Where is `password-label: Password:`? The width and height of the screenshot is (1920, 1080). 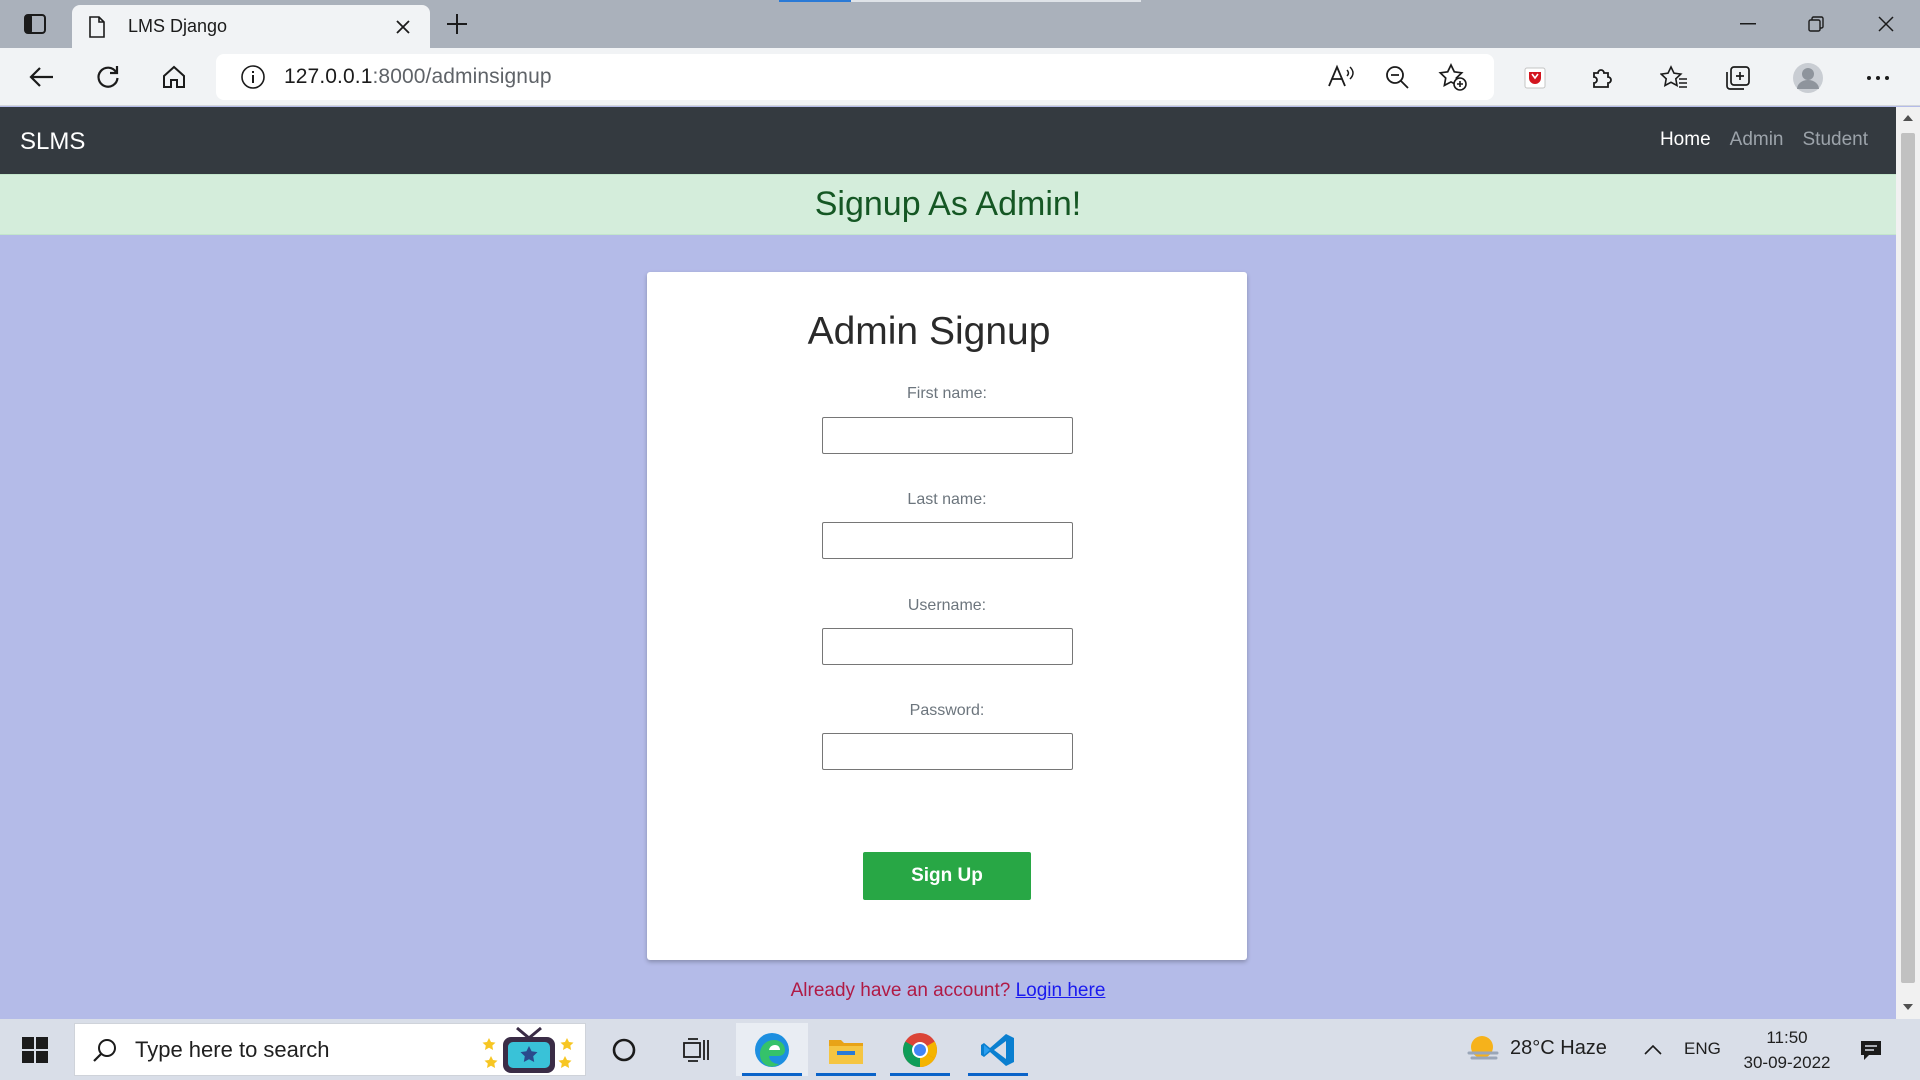 password-label: Password: is located at coordinates (947, 710).